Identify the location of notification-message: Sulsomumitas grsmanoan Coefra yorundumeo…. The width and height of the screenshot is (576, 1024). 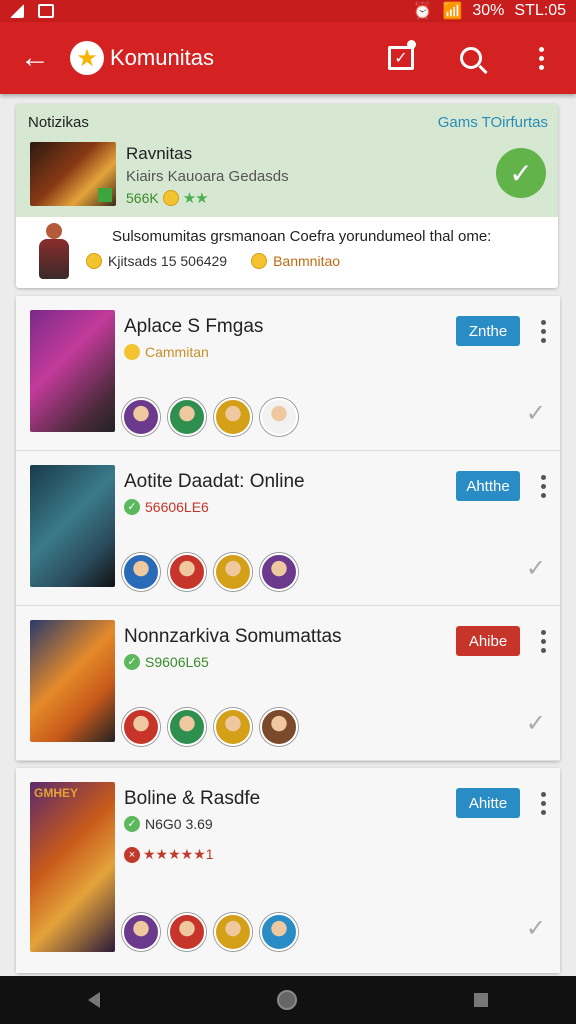
(302, 236).